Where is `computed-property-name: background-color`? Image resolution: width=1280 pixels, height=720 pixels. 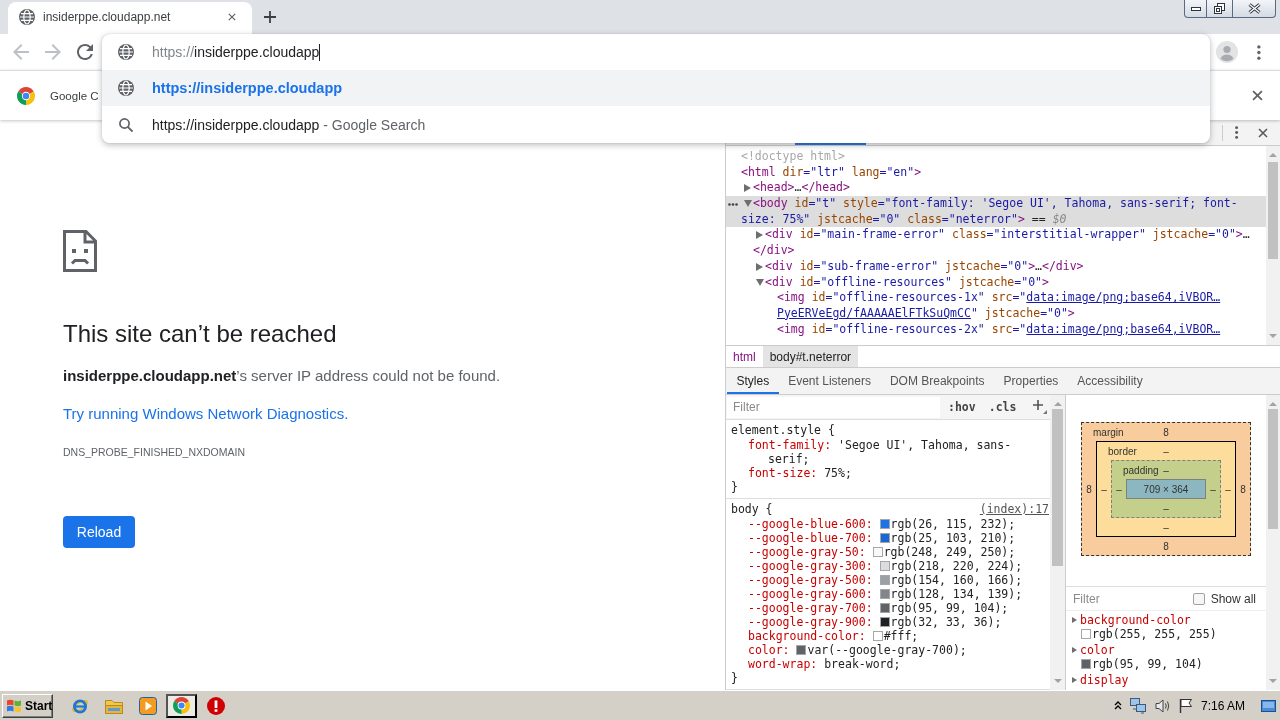 computed-property-name: background-color is located at coordinates (1135, 620).